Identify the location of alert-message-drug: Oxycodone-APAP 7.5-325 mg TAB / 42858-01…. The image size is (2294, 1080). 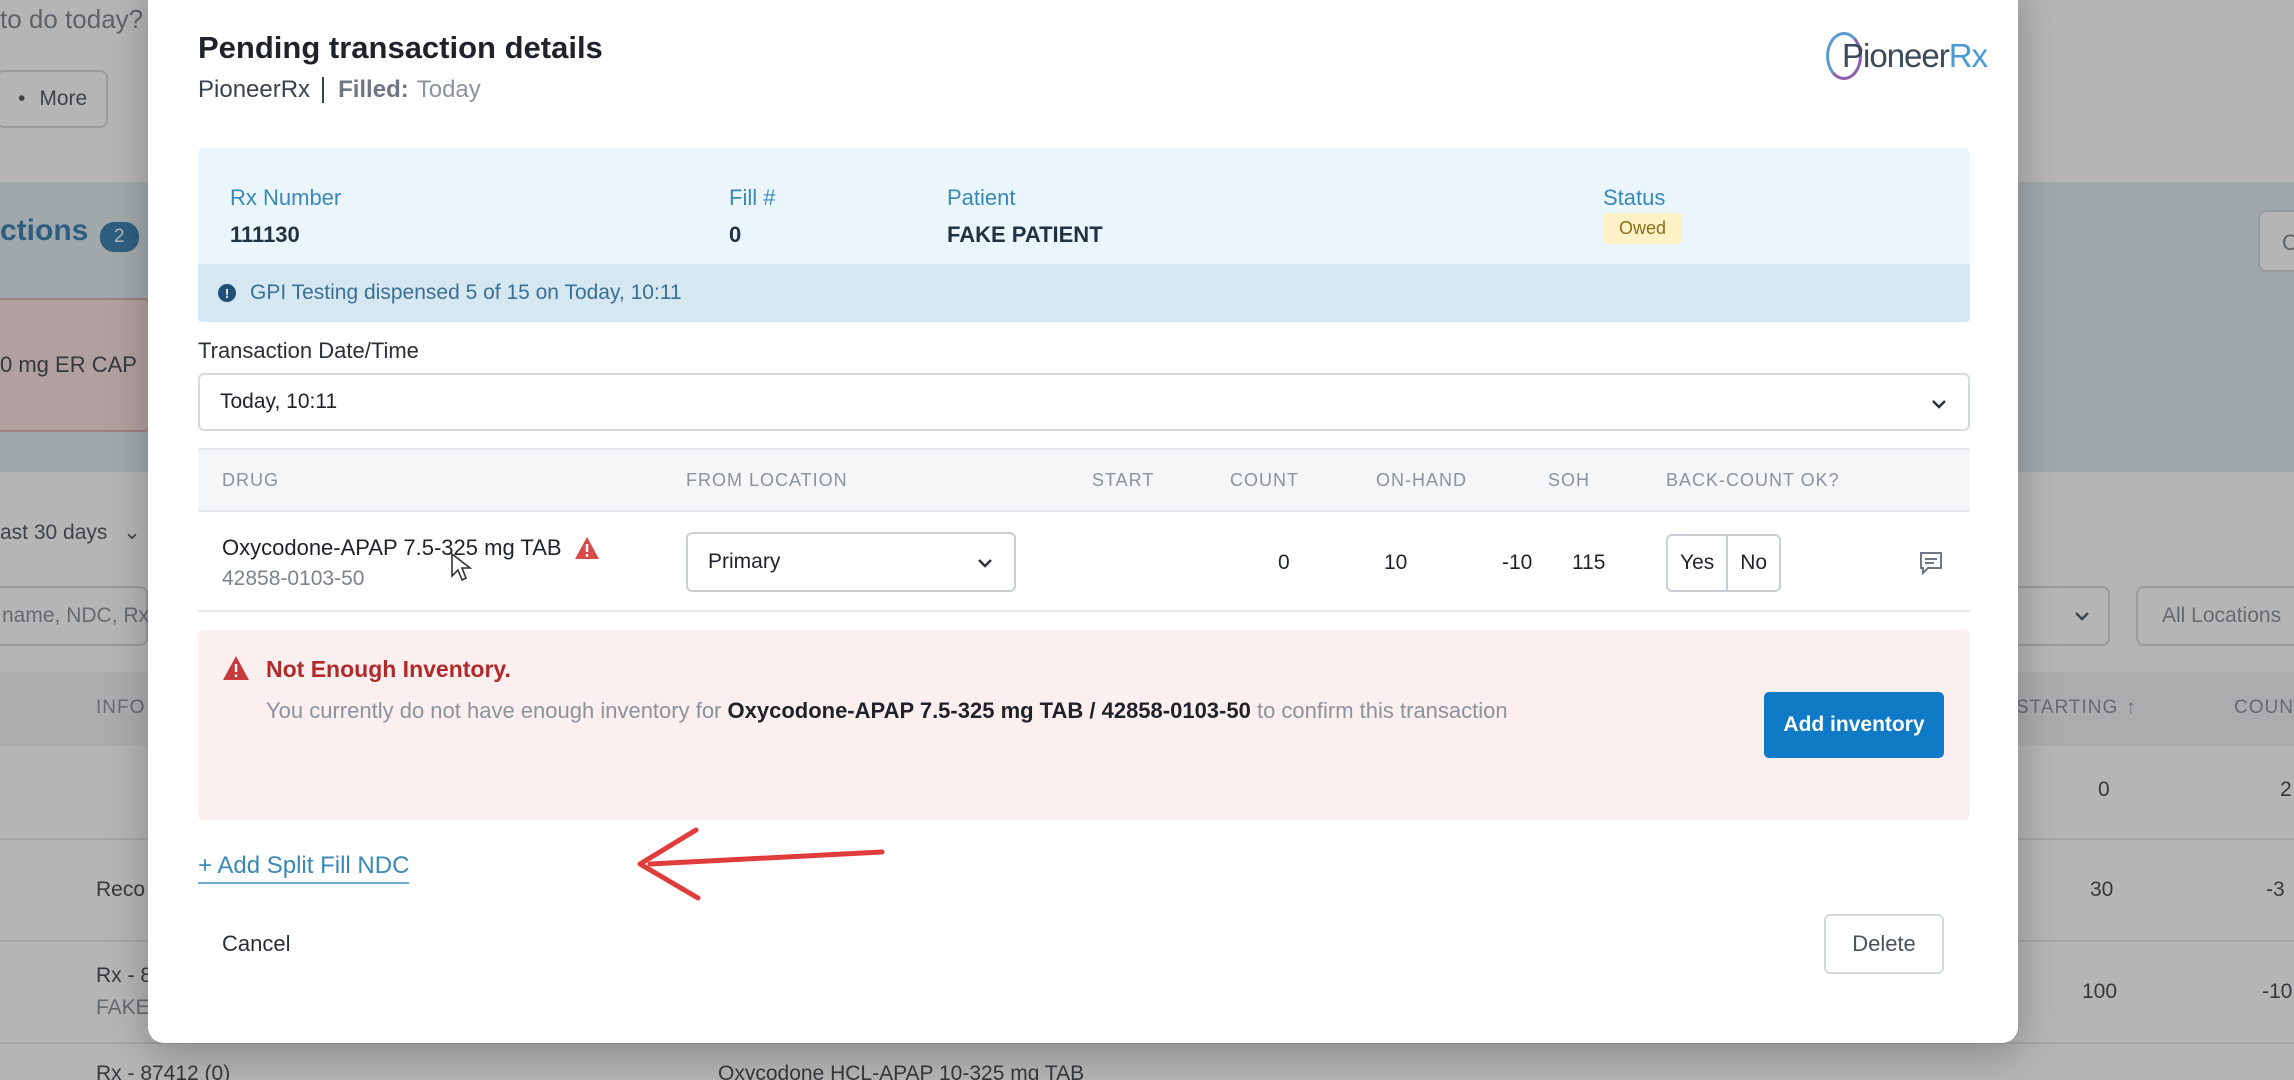
(989, 710).